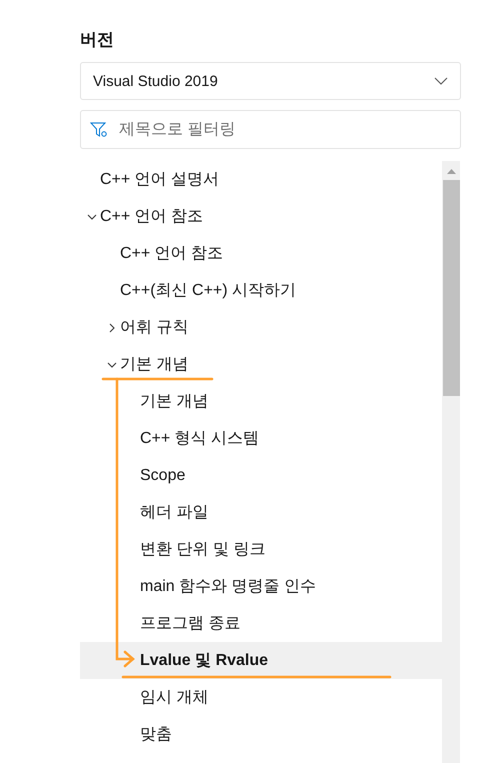 The image size is (501, 763). What do you see at coordinates (441, 81) in the screenshot?
I see `chevron-down-icon` at bounding box center [441, 81].